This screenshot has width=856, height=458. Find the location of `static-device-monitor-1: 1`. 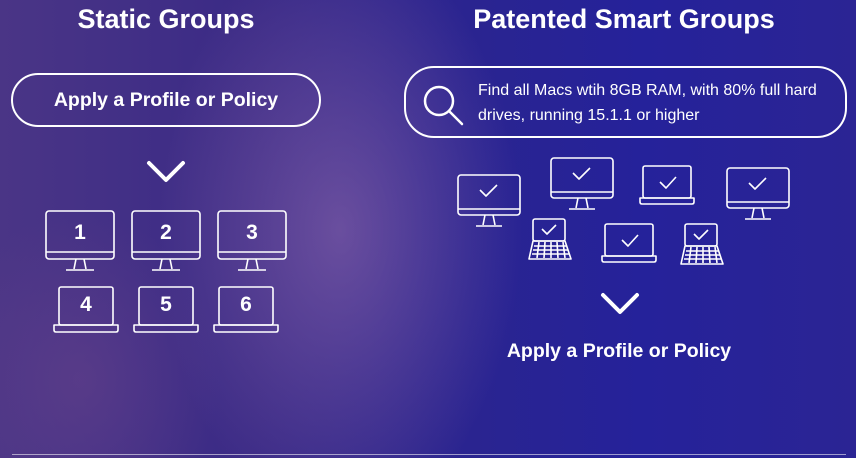

static-device-monitor-1: 1 is located at coordinates (80, 241).